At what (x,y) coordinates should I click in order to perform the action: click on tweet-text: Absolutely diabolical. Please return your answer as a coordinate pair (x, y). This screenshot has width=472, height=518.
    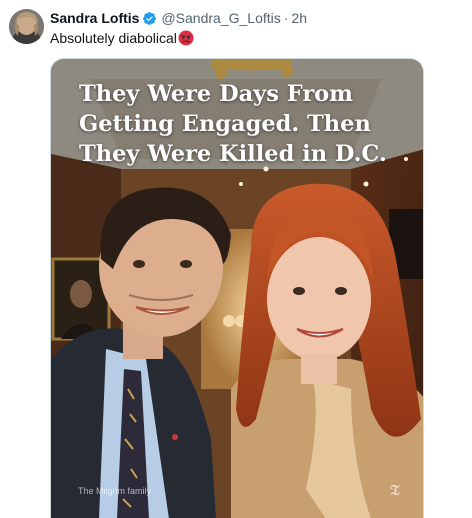
    Looking at the image, I should click on (122, 38).